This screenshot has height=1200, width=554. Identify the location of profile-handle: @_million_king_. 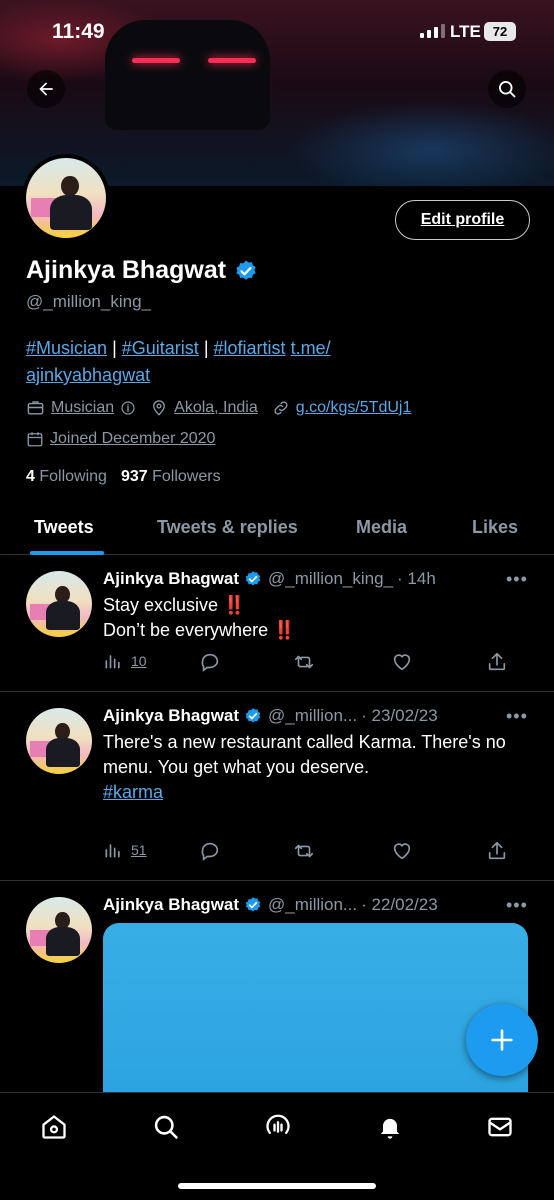
(88, 301).